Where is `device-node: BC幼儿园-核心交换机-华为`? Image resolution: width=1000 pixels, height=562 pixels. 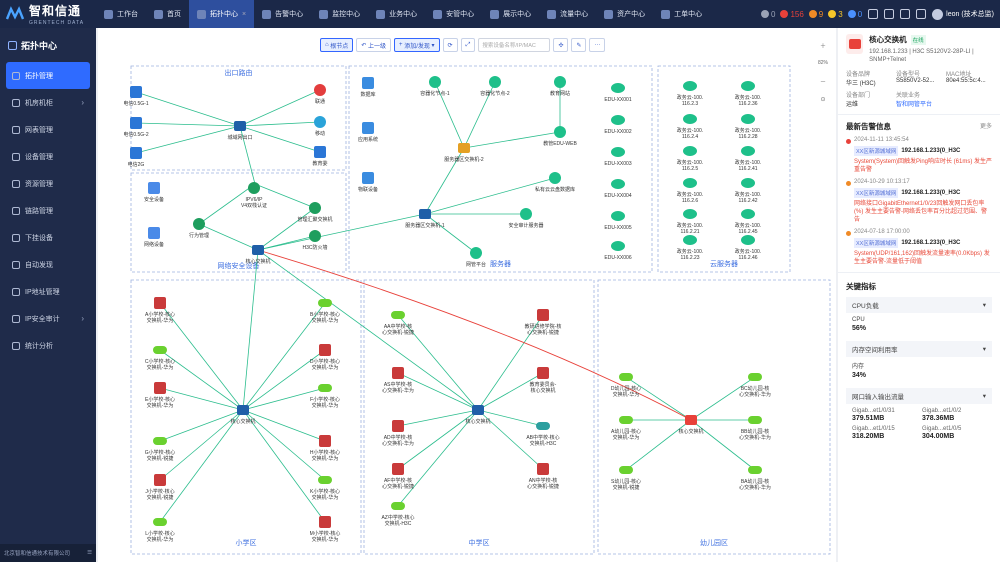 device-node: BC幼儿园-核心交换机-华为 is located at coordinates (755, 385).